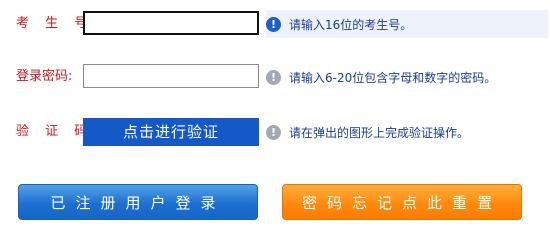 The width and height of the screenshot is (550, 244). Describe the element at coordinates (171, 76) in the screenshot. I see `password-input` at that location.